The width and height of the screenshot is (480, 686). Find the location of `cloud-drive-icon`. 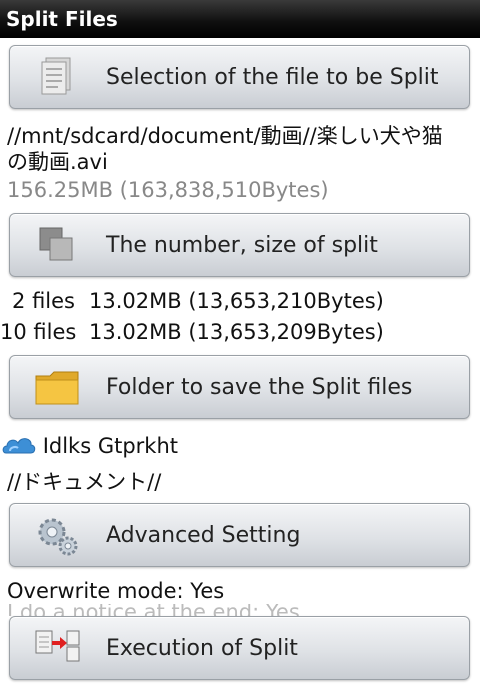

cloud-drive-icon is located at coordinates (19, 446).